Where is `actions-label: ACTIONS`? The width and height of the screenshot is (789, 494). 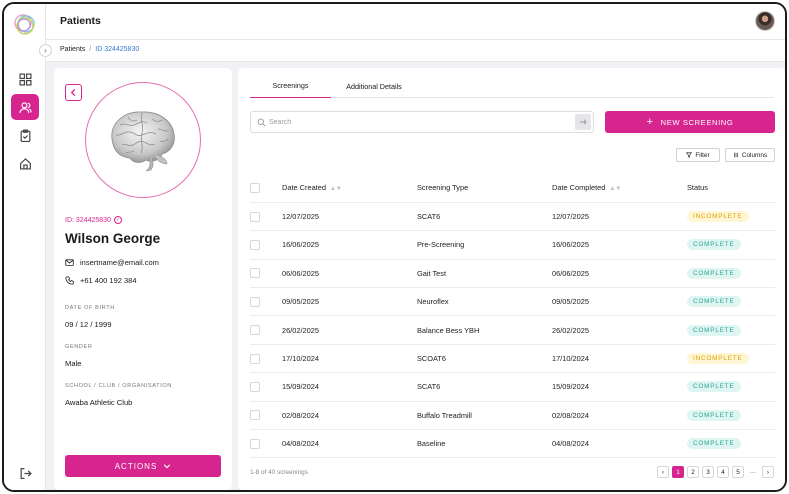
actions-label: ACTIONS is located at coordinates (136, 466).